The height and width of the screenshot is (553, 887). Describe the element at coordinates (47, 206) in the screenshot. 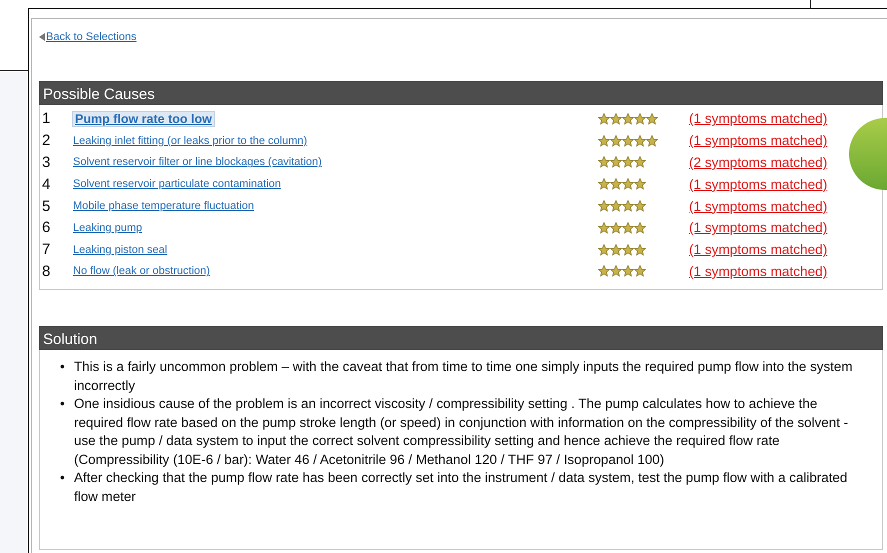

I see `row-number: 5` at that location.